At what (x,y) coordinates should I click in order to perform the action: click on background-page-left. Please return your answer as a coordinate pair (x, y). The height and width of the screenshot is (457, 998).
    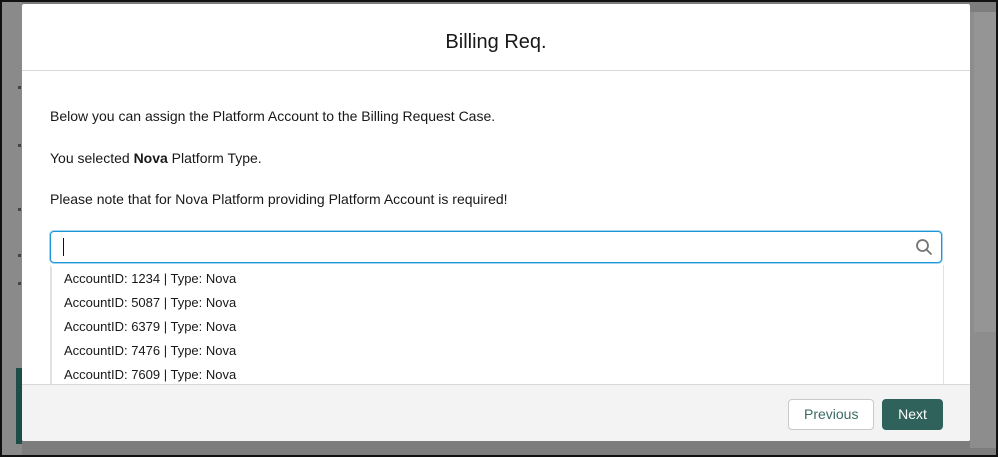
    Looking at the image, I should click on (12, 228).